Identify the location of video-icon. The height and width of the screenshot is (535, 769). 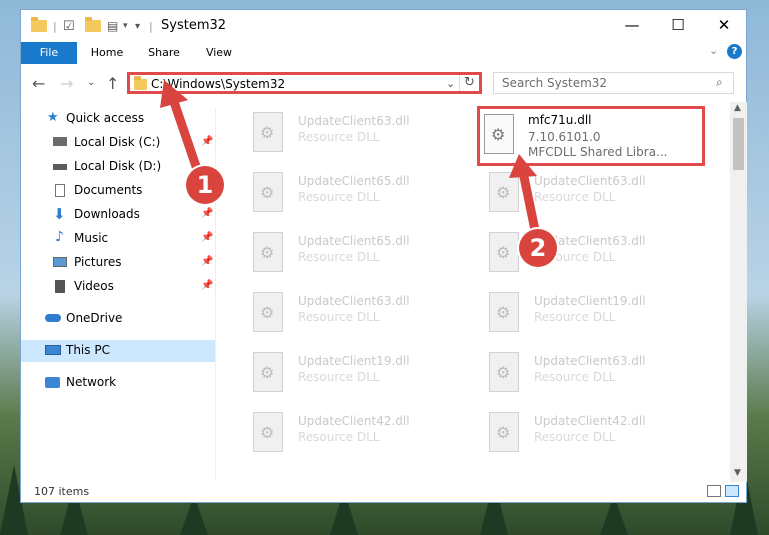
(60, 286).